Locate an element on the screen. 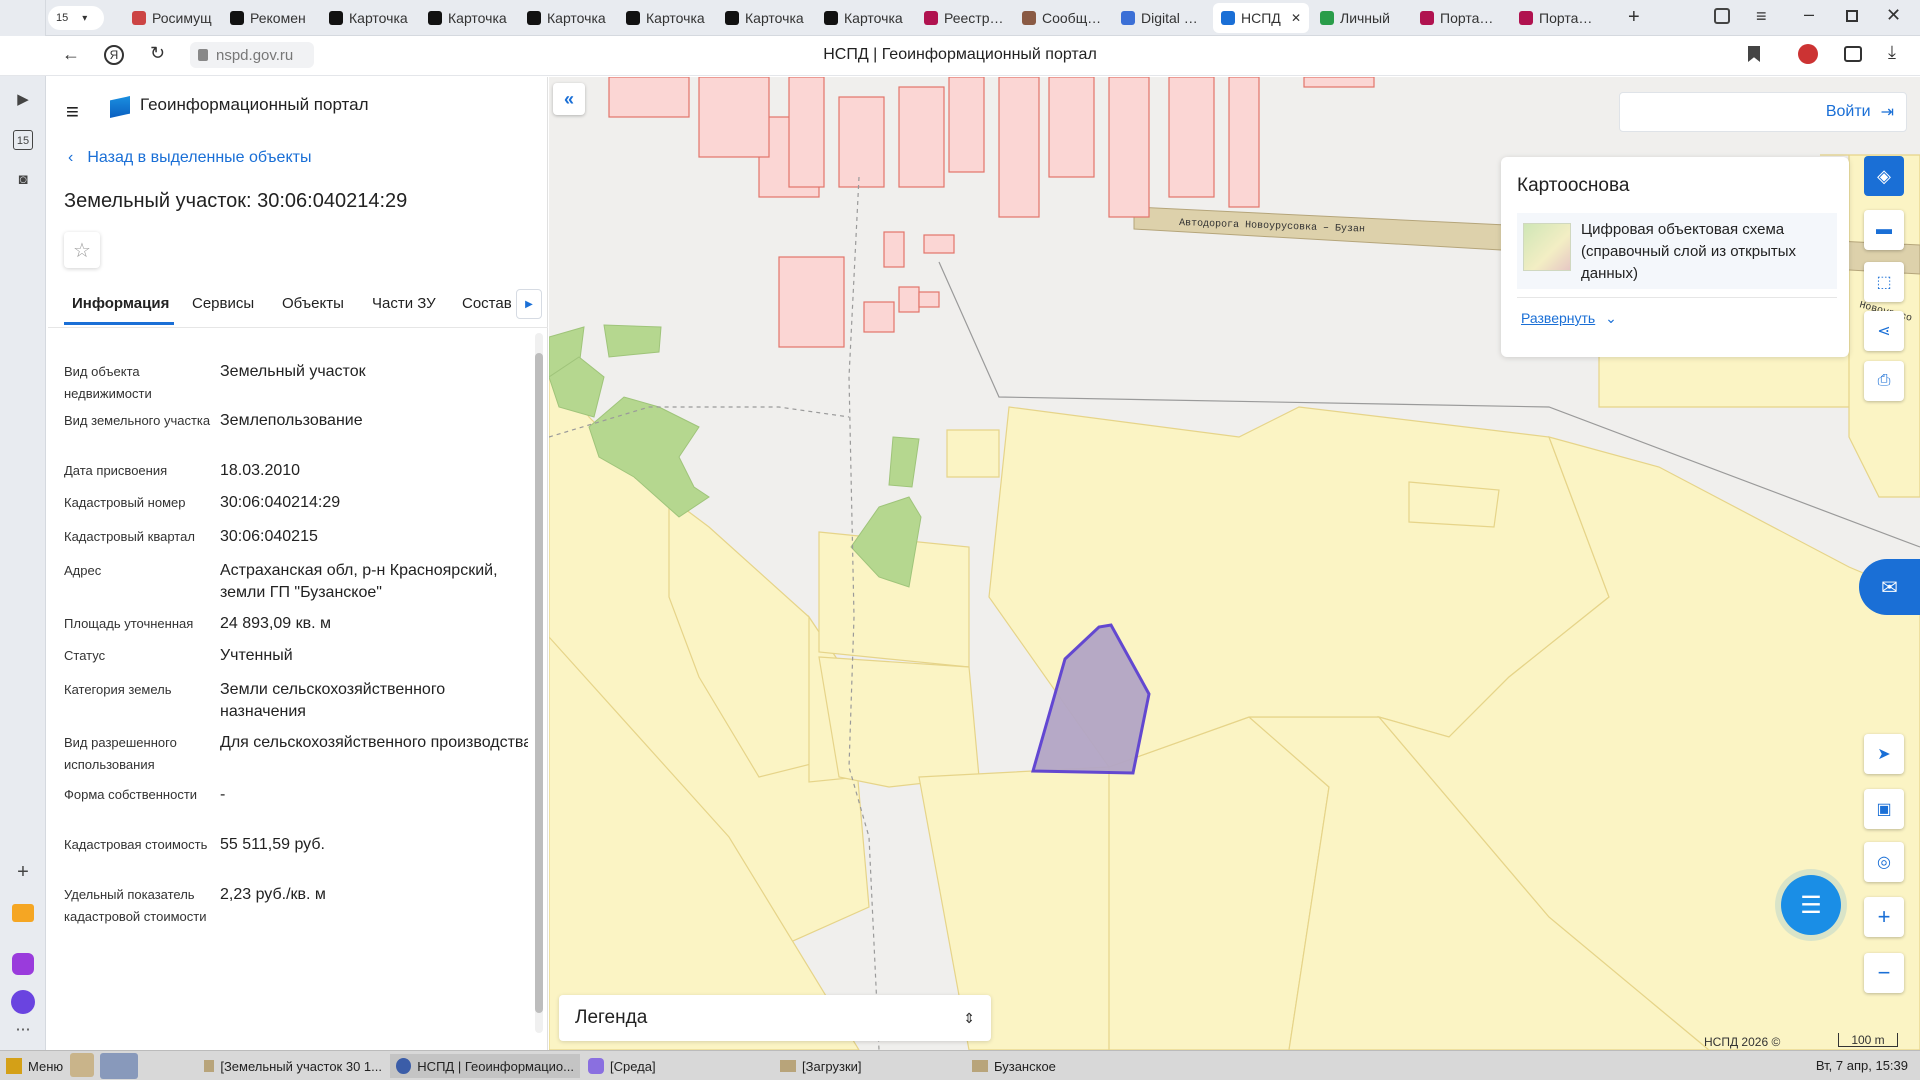 The image size is (1920, 1080). start-menu-button: Меню is located at coordinates (35, 1066).